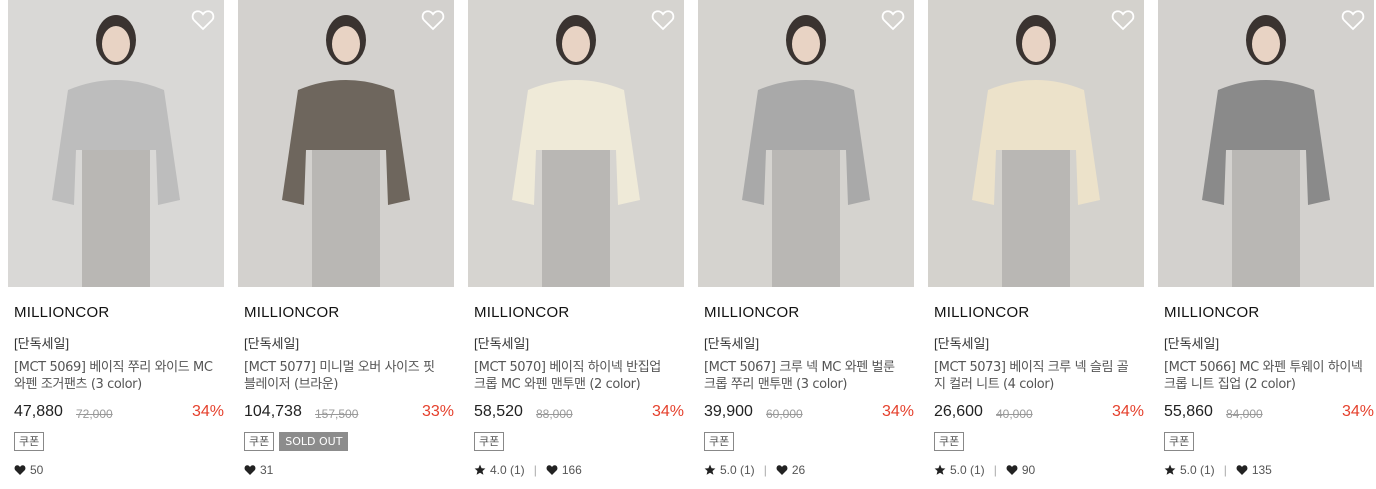 The width and height of the screenshot is (1376, 489). I want to click on like-count: 31, so click(267, 470).